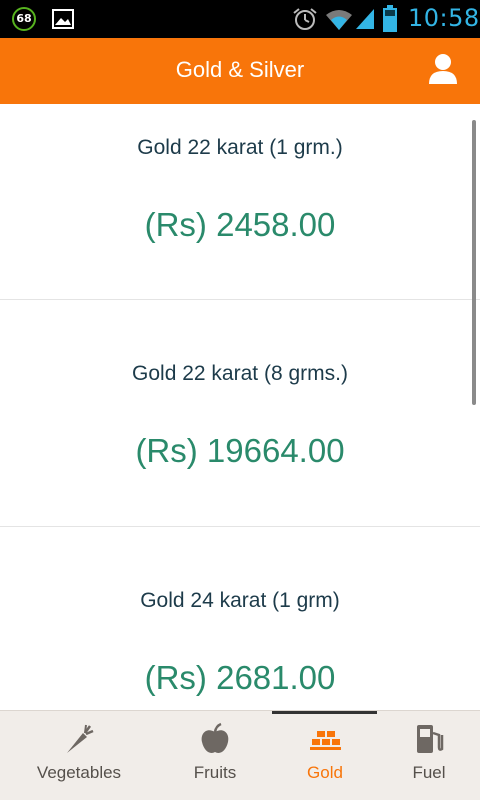  What do you see at coordinates (80, 738) in the screenshot?
I see `carrot-icon` at bounding box center [80, 738].